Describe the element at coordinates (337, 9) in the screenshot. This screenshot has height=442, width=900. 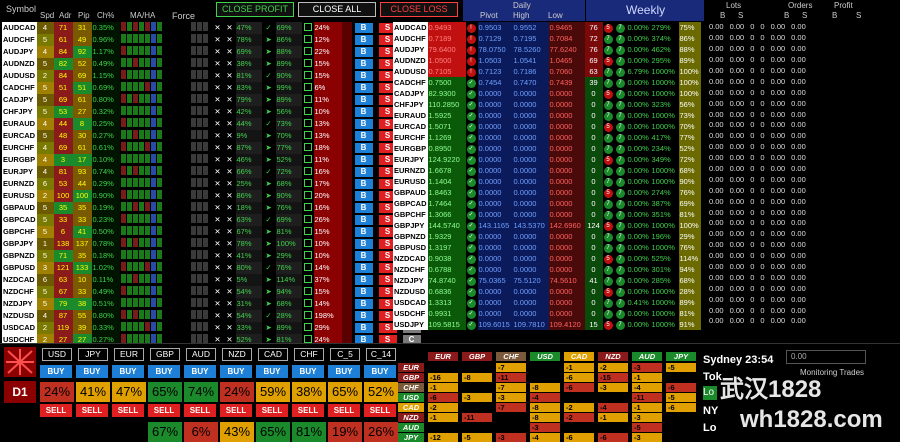
I see `close-all-button: CLOSE ALL` at that location.